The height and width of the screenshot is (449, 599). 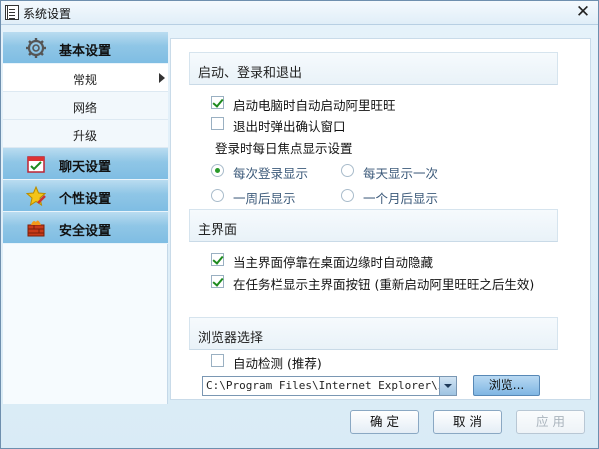 I want to click on section-title: 启动、登录和退出, so click(x=250, y=73).